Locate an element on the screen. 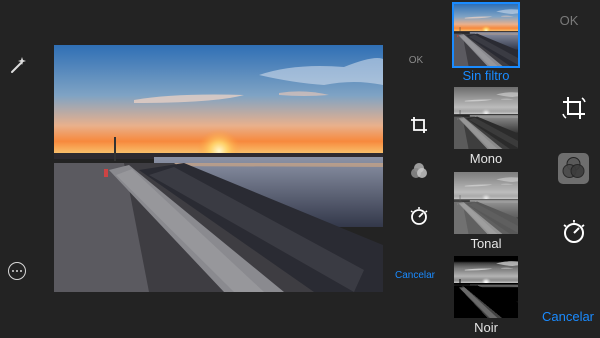 This screenshot has width=600, height=338. filter-label: Noir is located at coordinates (486, 327).